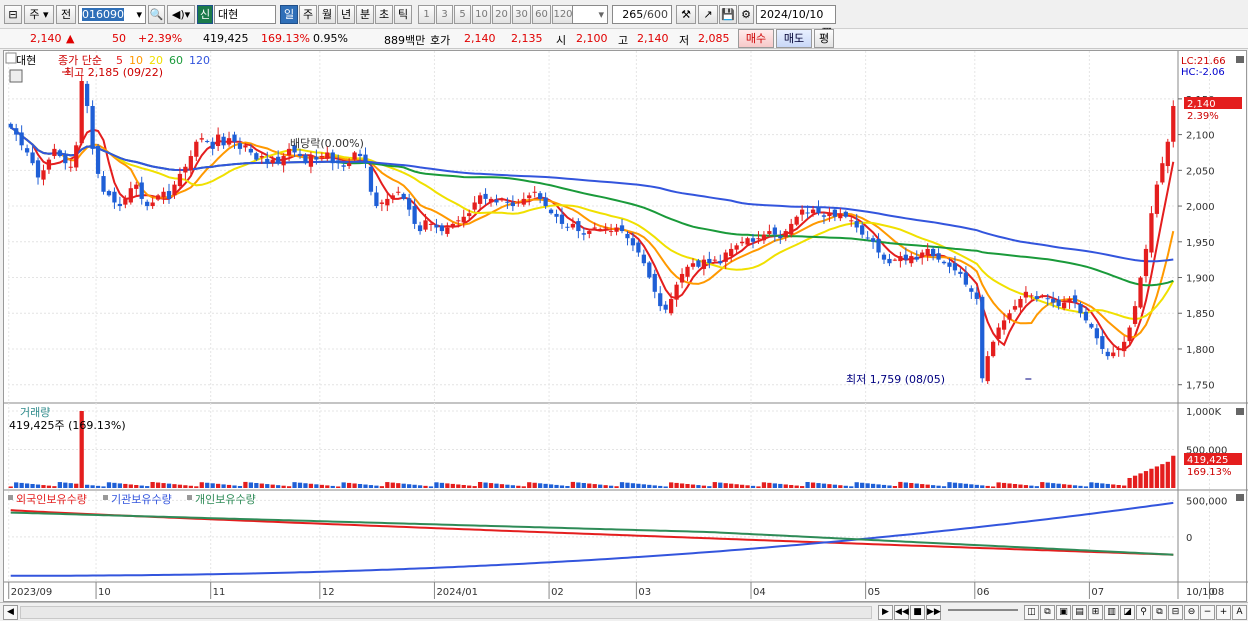 The image size is (1248, 621). I want to click on scroll-track, so click(446, 612).